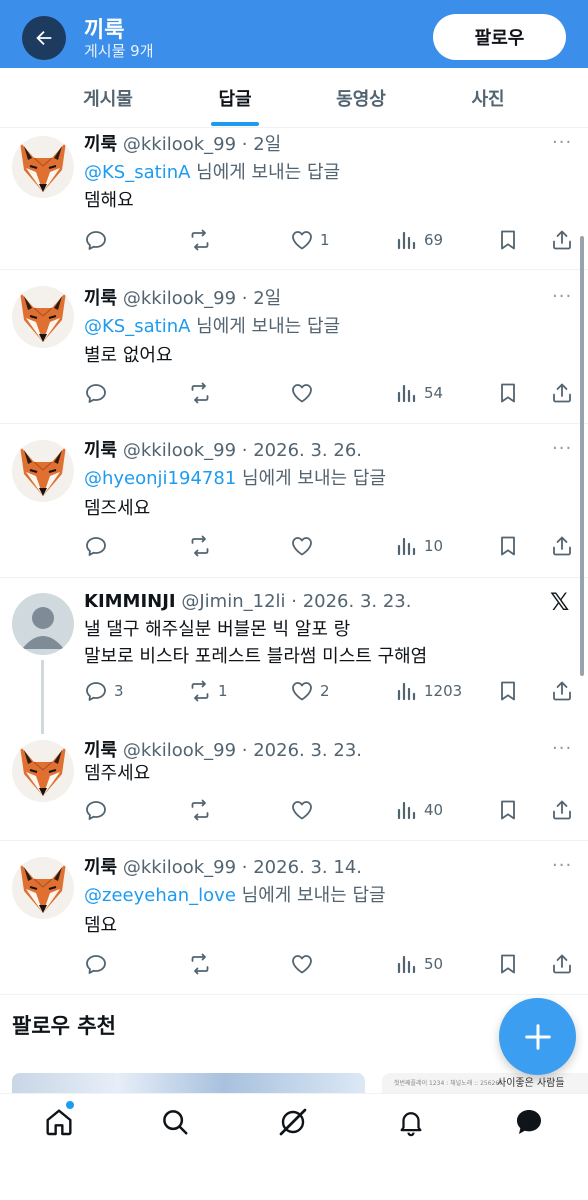  I want to click on like-button: 2, so click(310, 691).